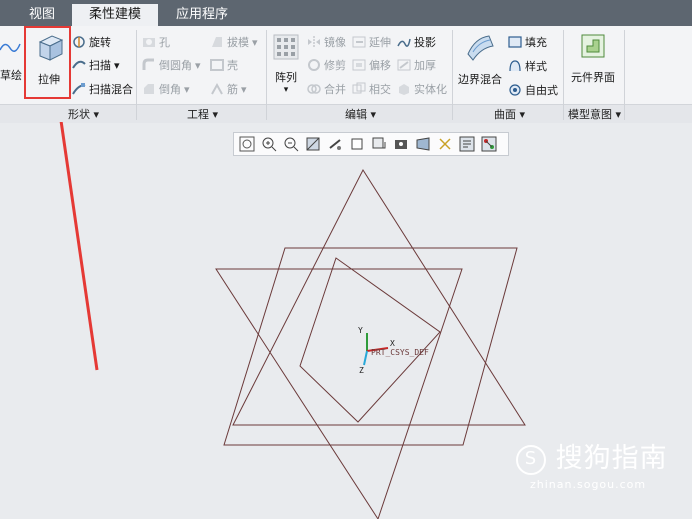 The height and width of the screenshot is (519, 692). What do you see at coordinates (360, 330) in the screenshot?
I see `y-axis-label: Y` at bounding box center [360, 330].